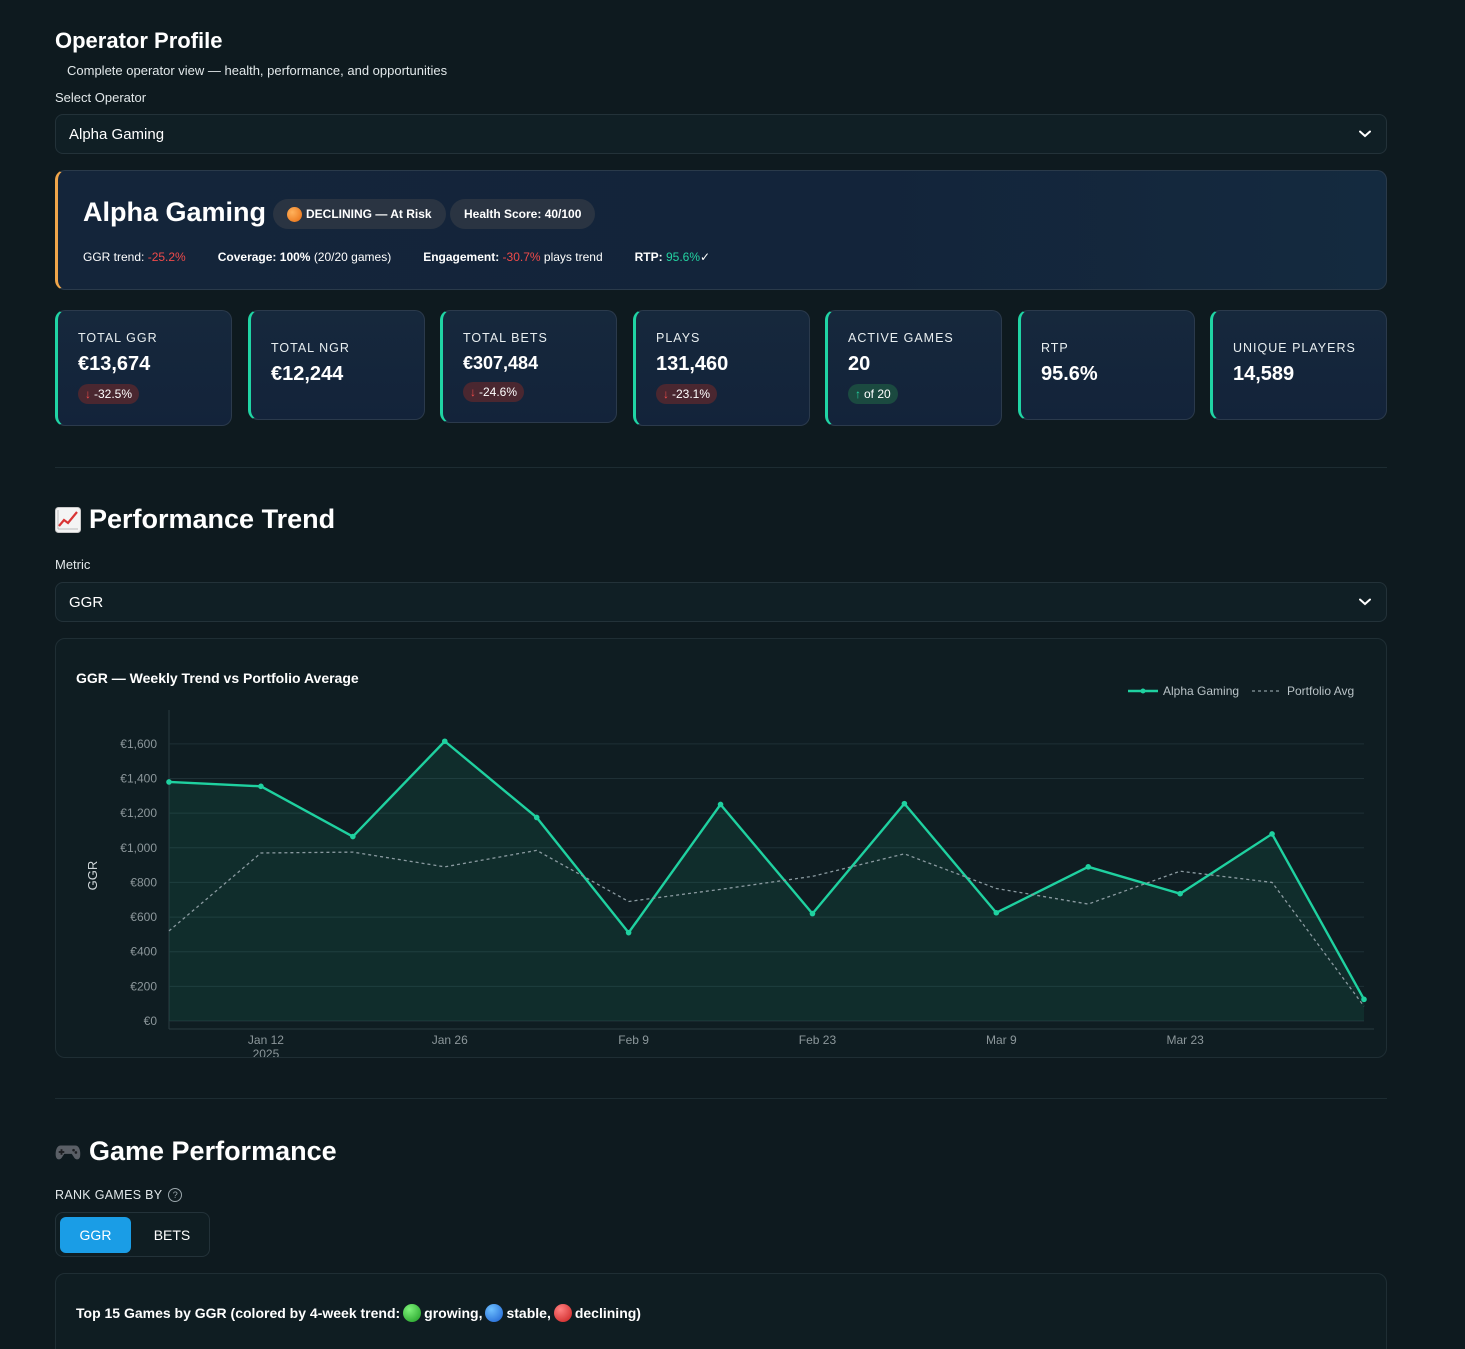  I want to click on kpi-label: RTP, so click(1055, 348).